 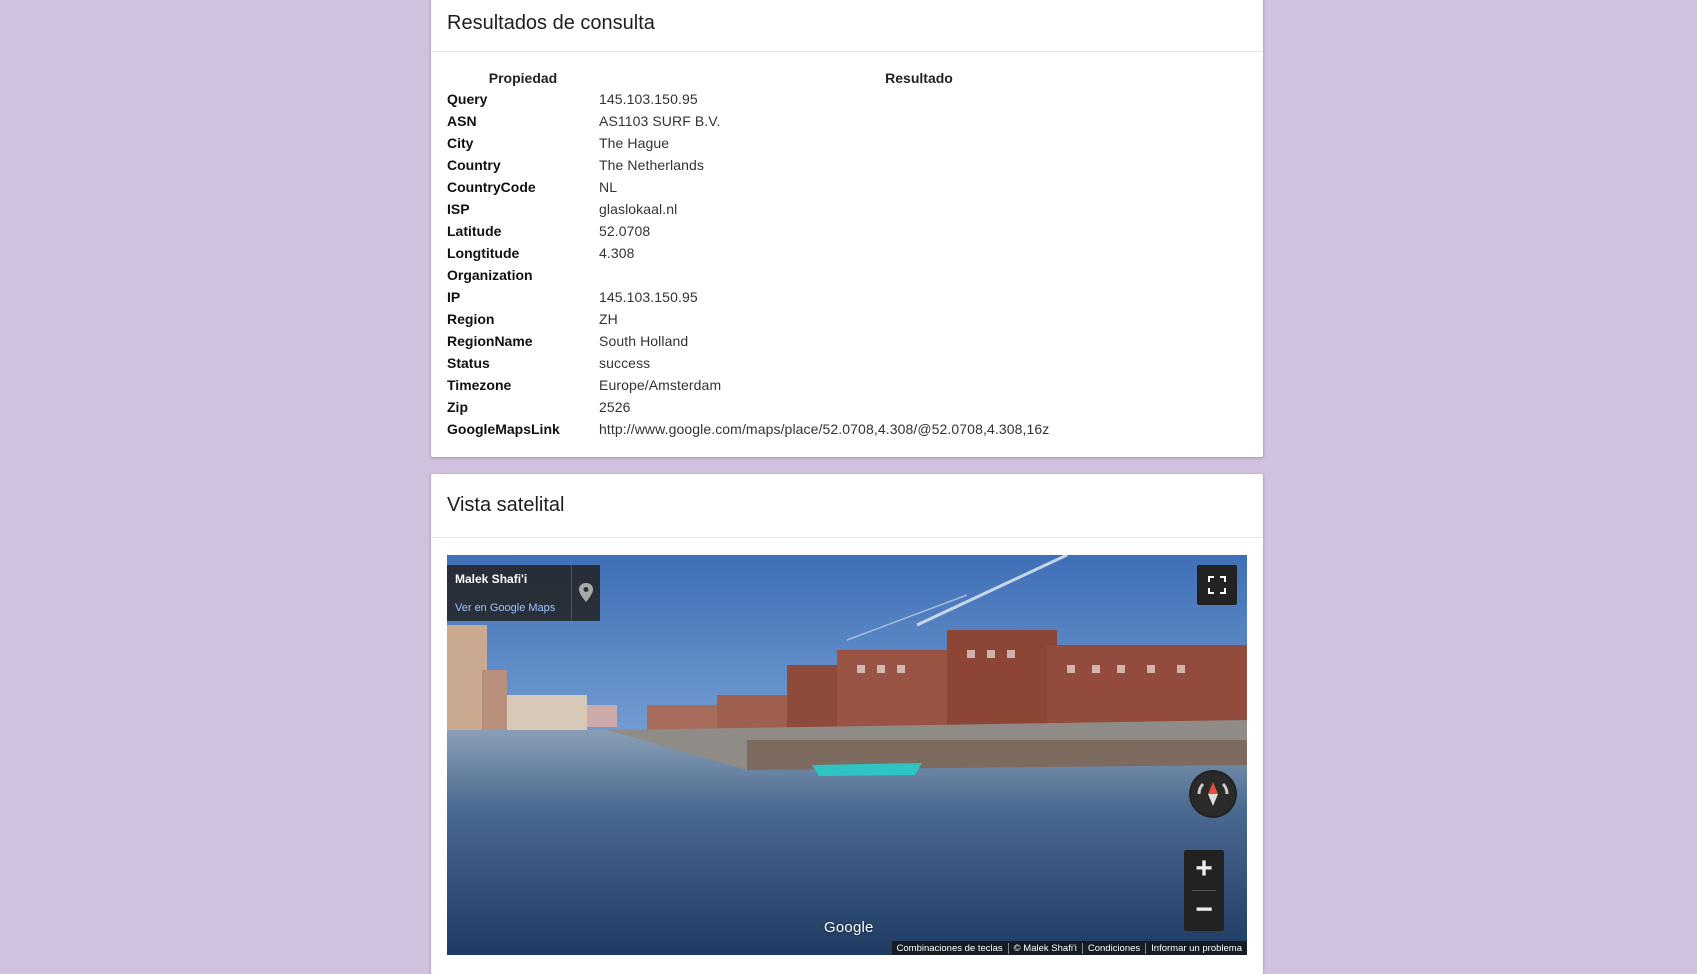 What do you see at coordinates (490, 275) in the screenshot?
I see `property-label: Organization` at bounding box center [490, 275].